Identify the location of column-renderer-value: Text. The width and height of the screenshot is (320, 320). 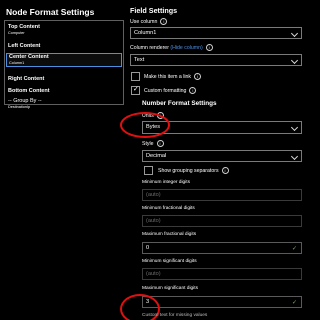
(139, 60).